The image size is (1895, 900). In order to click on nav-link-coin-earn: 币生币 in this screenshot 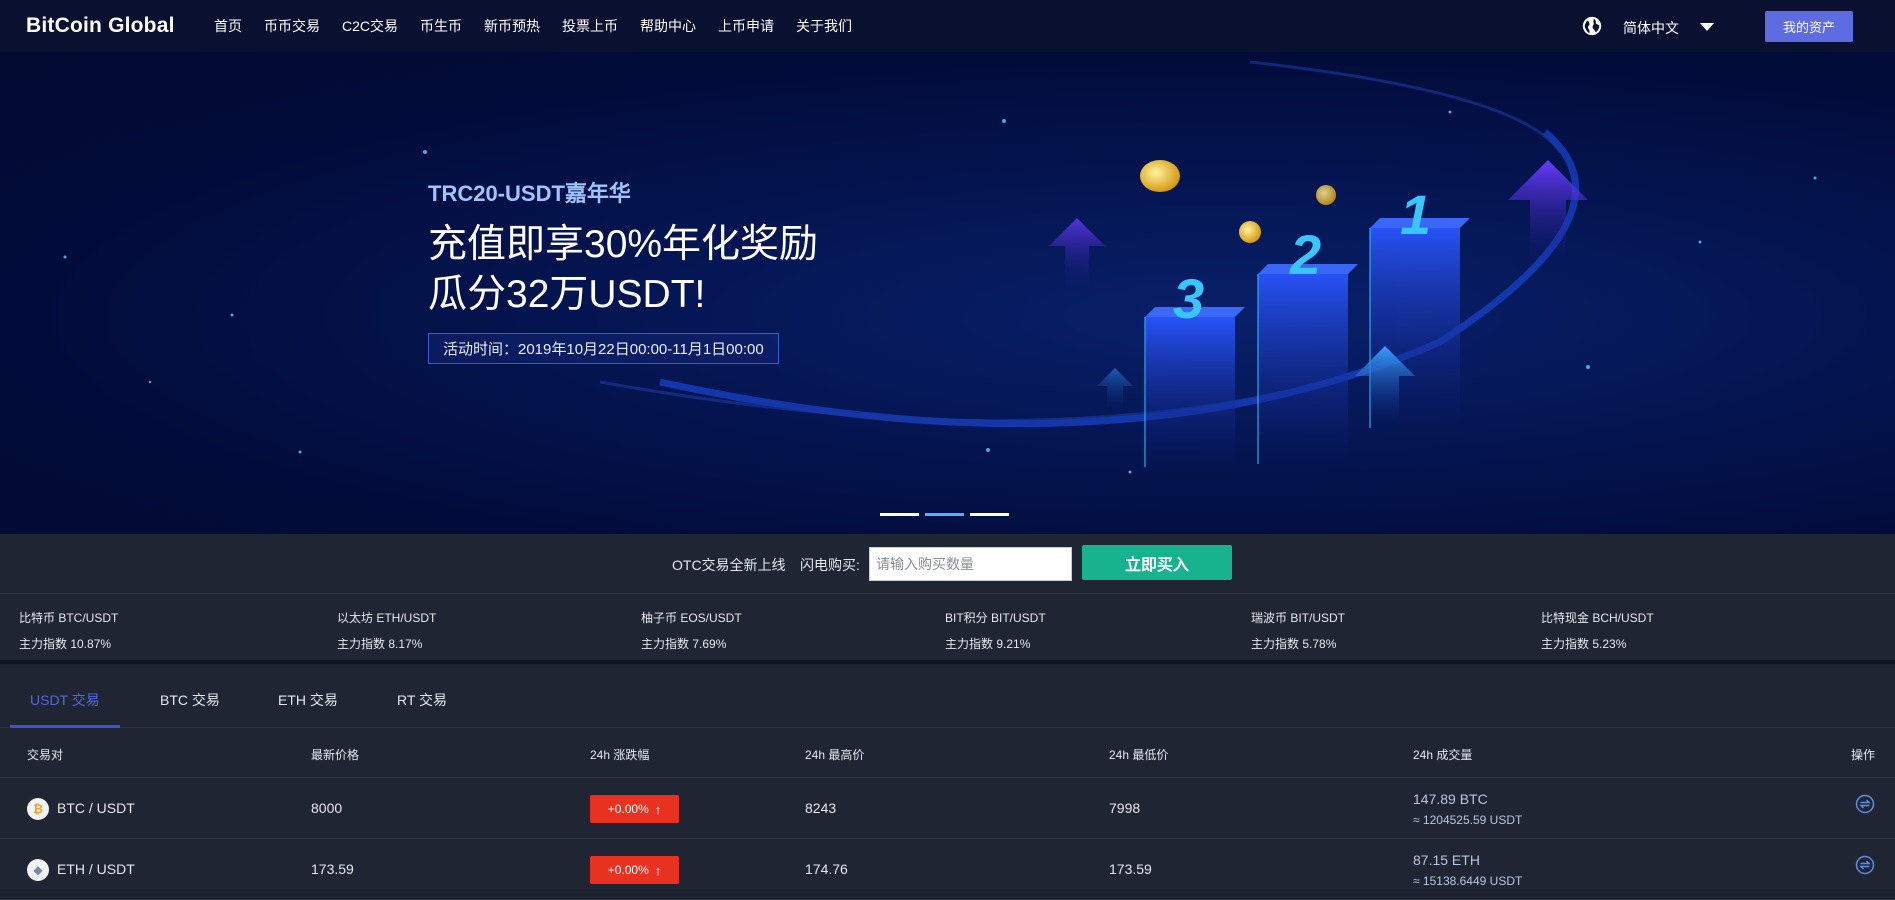, I will do `click(441, 26)`.